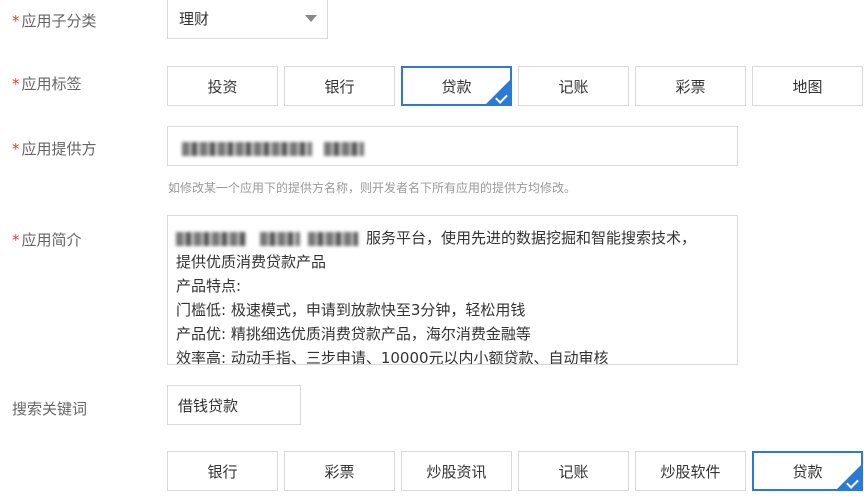 The height and width of the screenshot is (498, 864). I want to click on subcategory-label: * 应用子分类, so click(54, 21).